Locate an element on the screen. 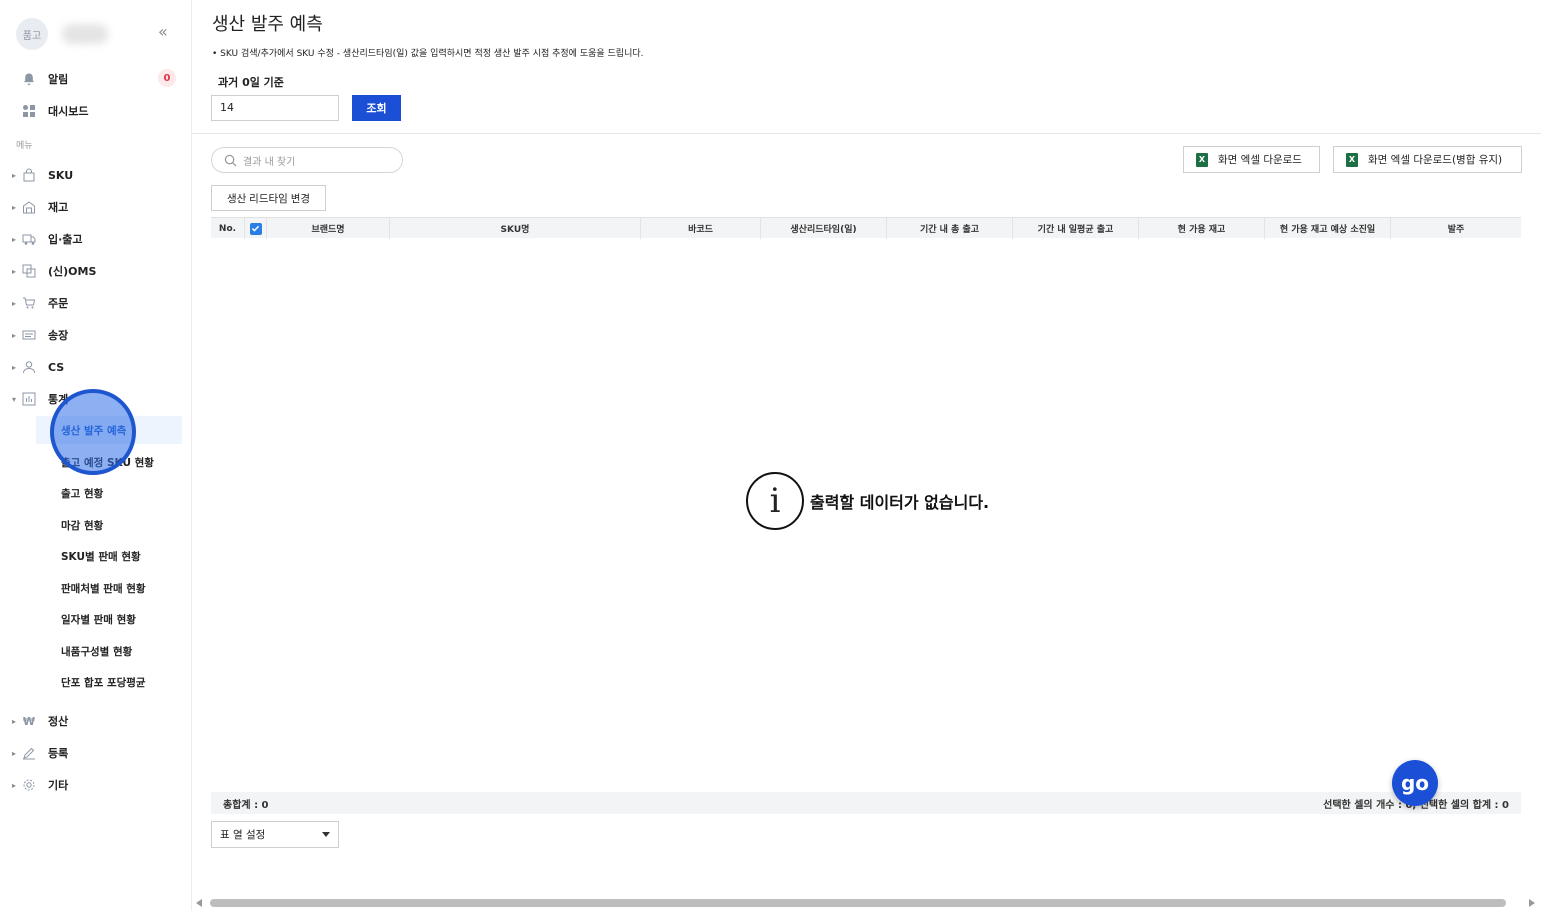 This screenshot has height=911, width=1541. sidebar-item-label: 통계 is located at coordinates (58, 399).